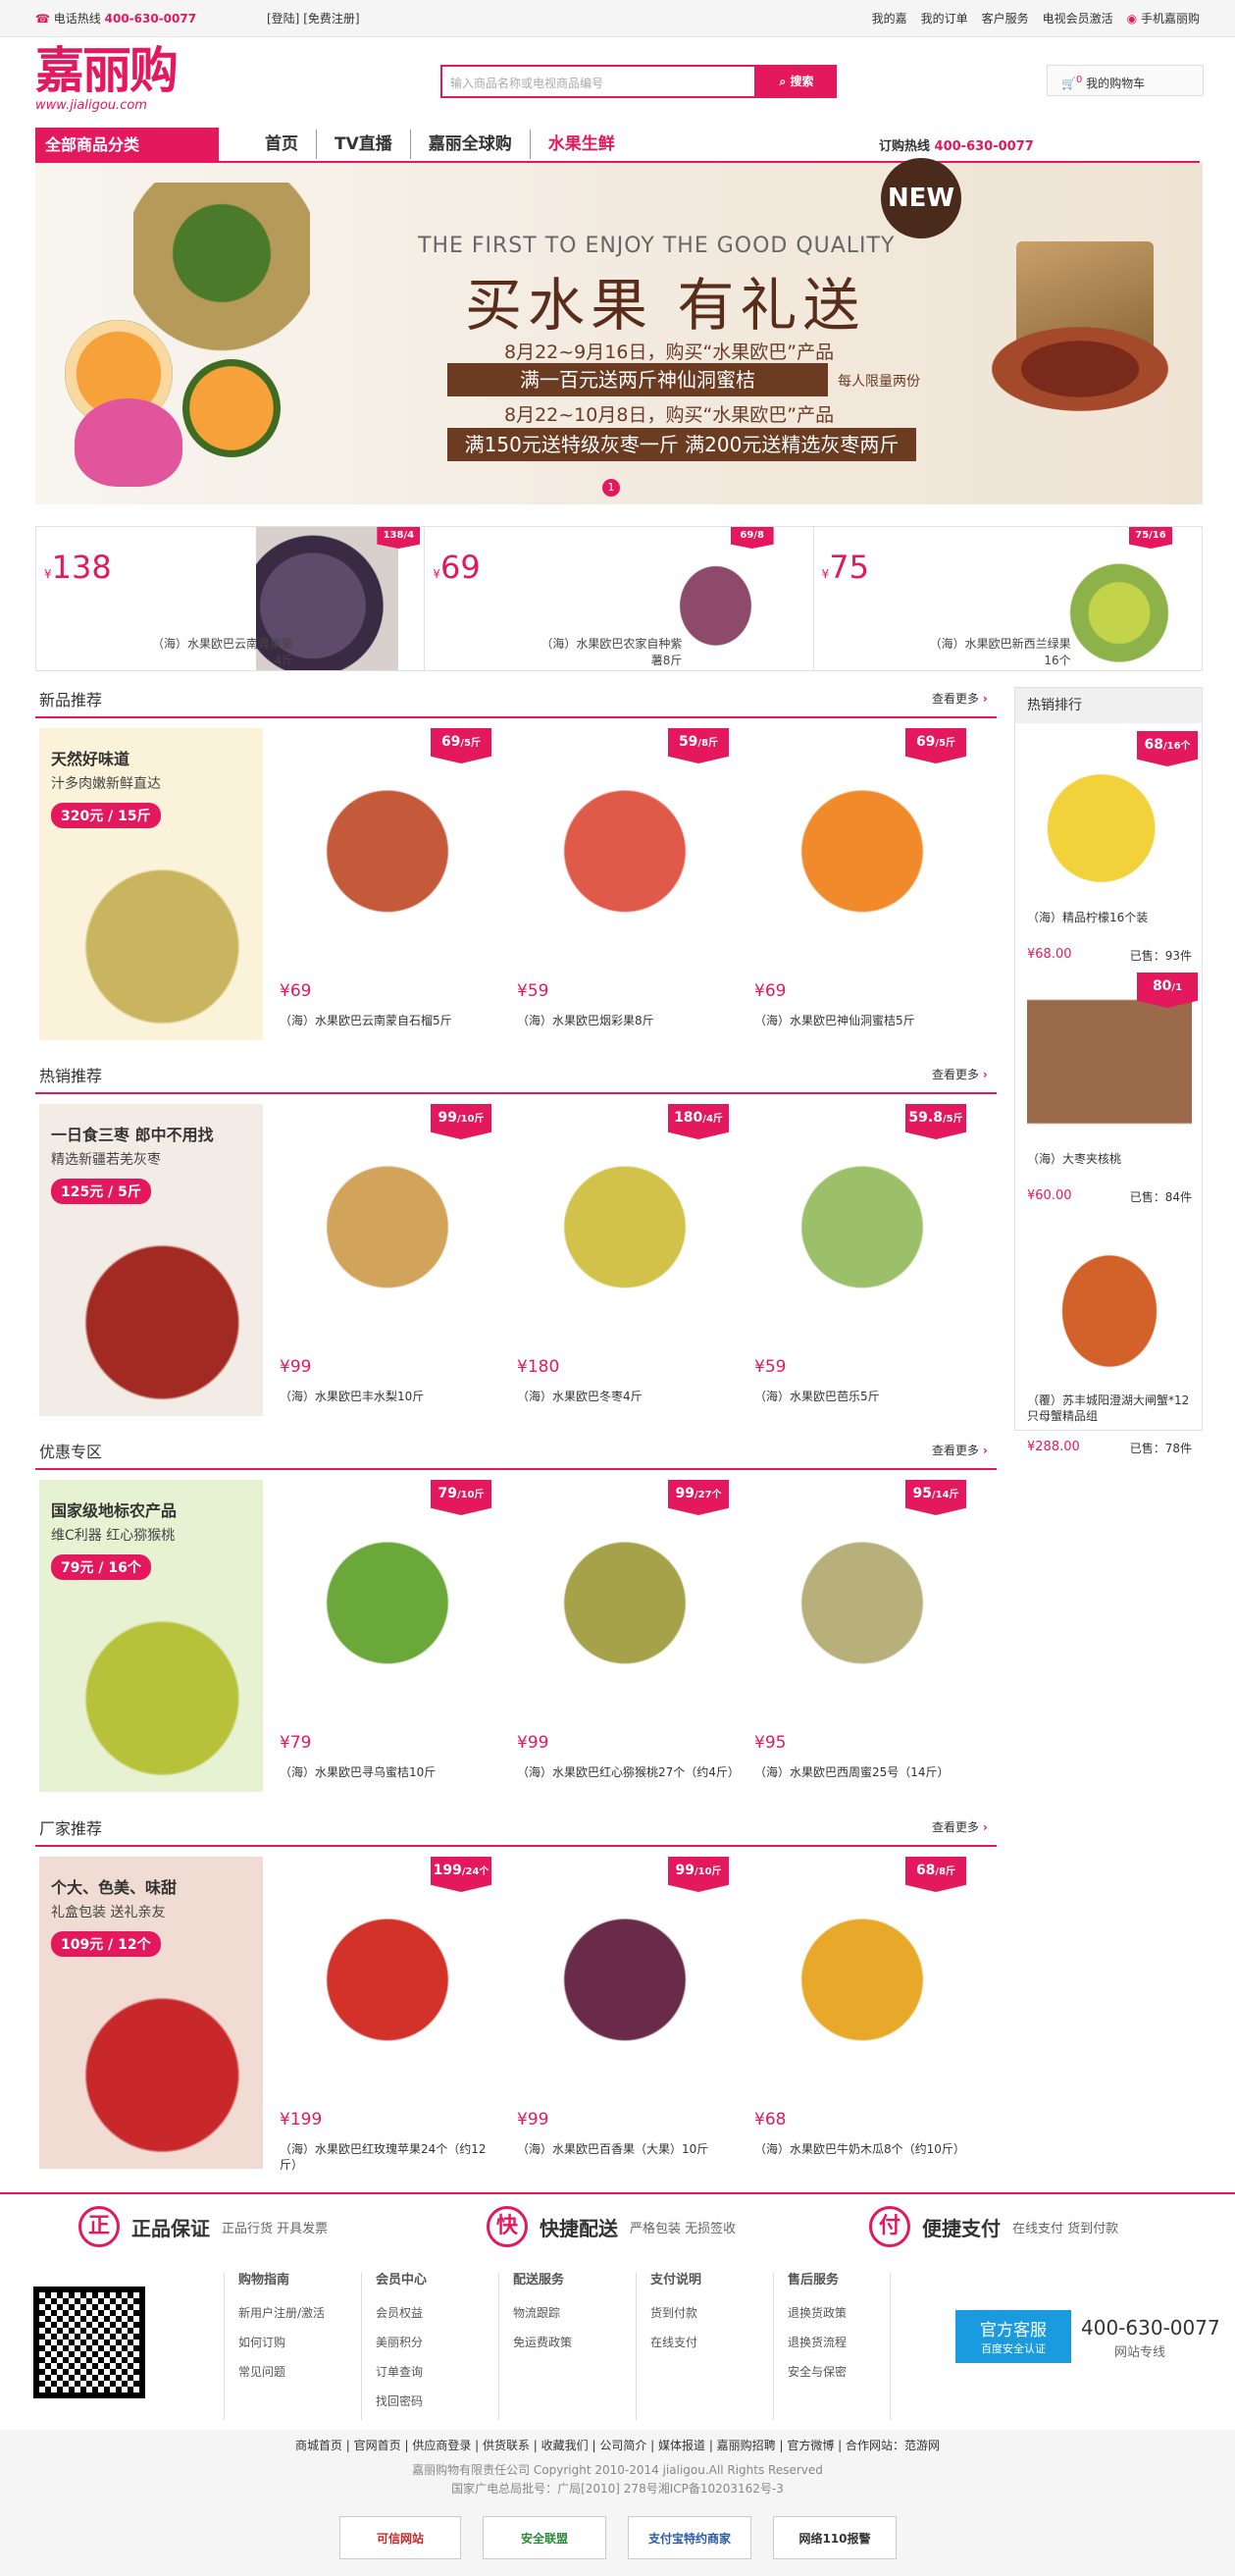  What do you see at coordinates (1132, 19) in the screenshot?
I see `mobile-icon: ◉` at bounding box center [1132, 19].